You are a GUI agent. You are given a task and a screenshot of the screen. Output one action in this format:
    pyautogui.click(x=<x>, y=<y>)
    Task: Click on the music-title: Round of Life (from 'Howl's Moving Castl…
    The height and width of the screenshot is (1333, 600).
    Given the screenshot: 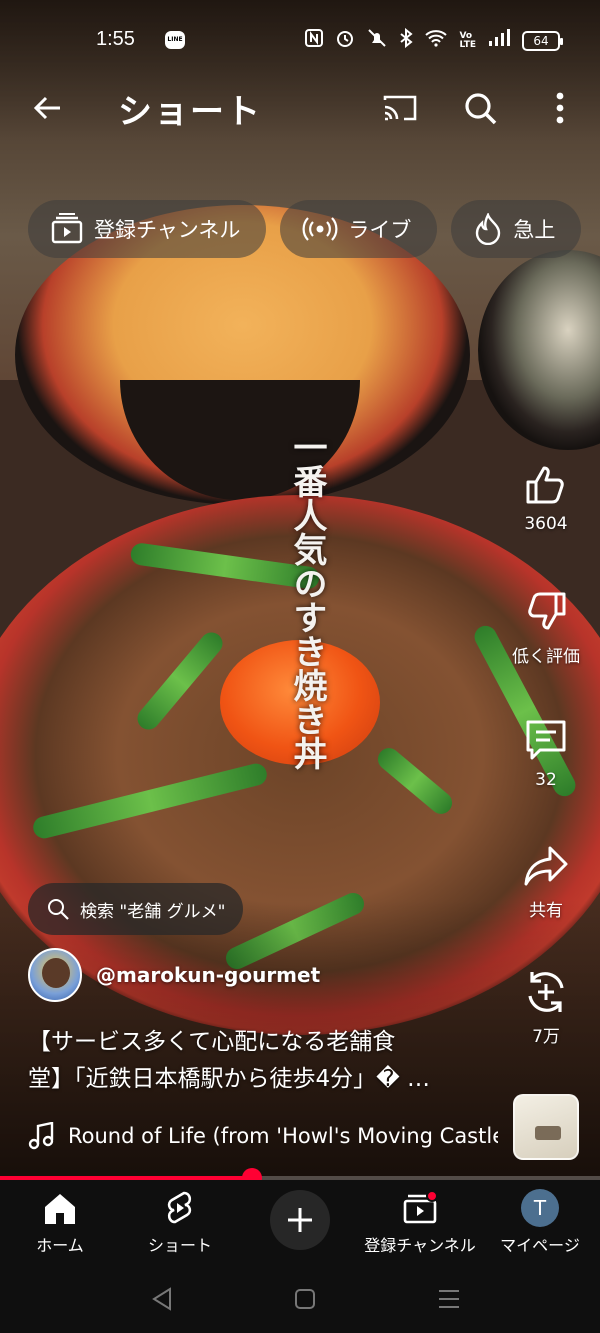 What is the action you would take?
    pyautogui.click(x=283, y=1136)
    